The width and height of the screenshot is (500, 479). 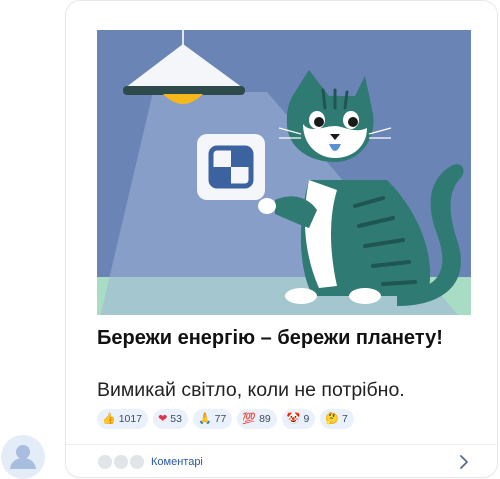 I want to click on reaction-count: 77, so click(x=220, y=419).